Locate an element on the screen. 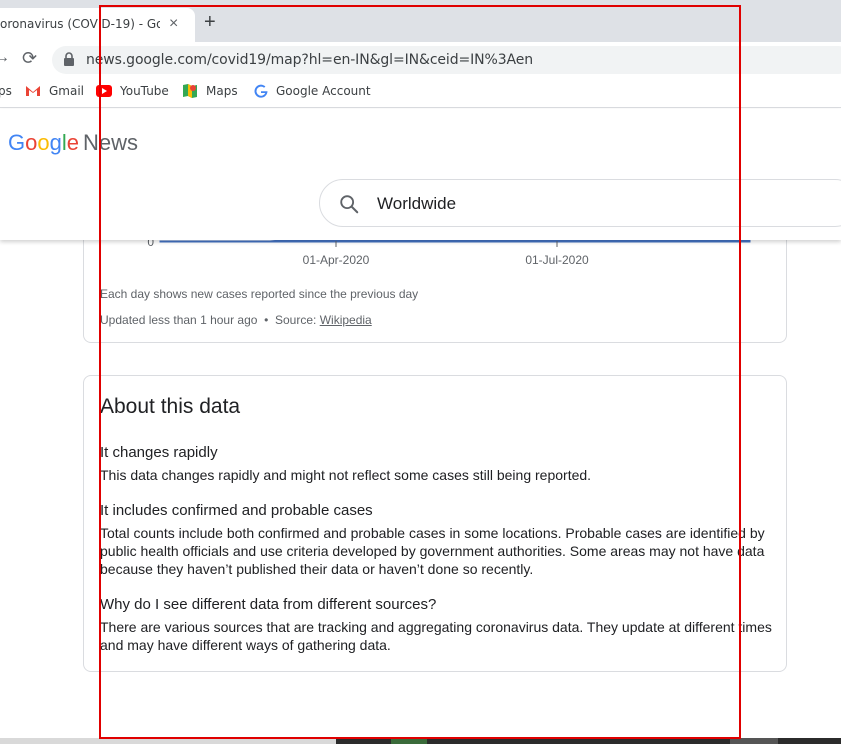 The height and width of the screenshot is (744, 841). bookmarks-bar: ps Gmail YouTube Maps Google Account is located at coordinates (420, 93).